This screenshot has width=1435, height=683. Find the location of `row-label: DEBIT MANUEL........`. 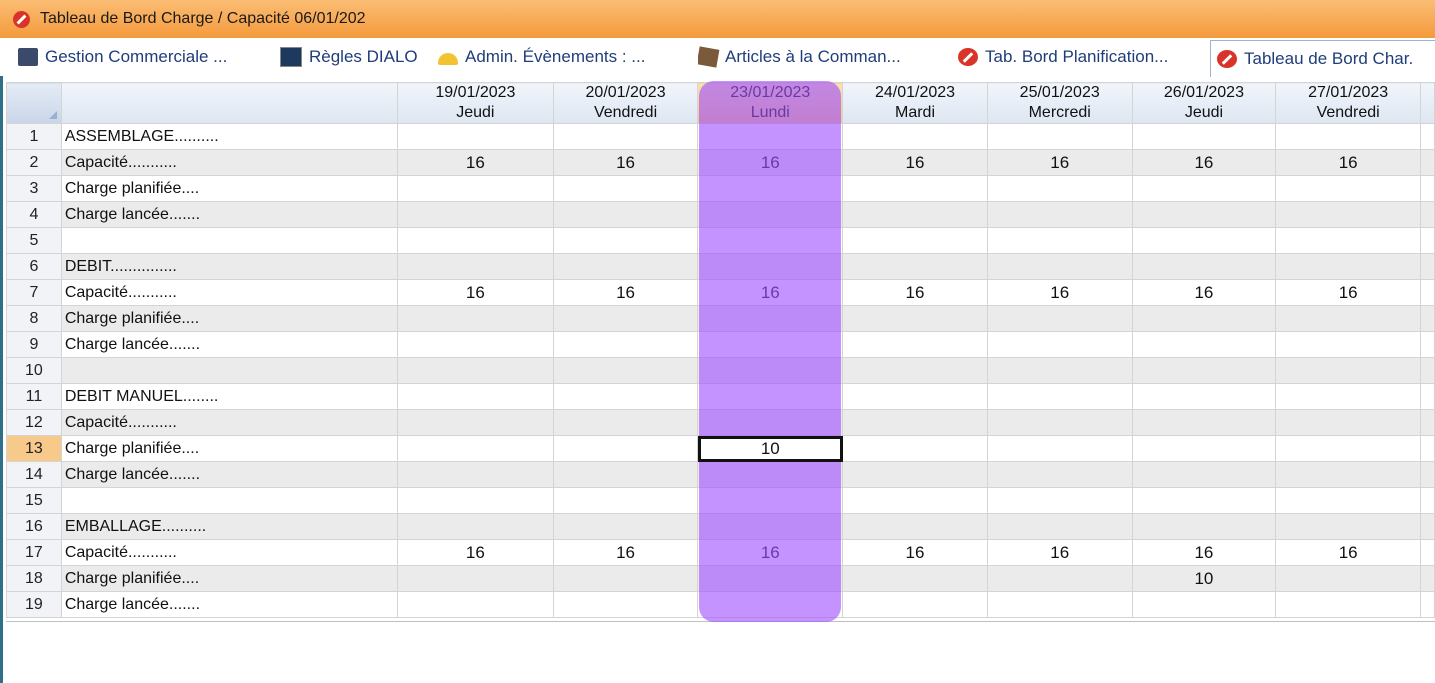

row-label: DEBIT MANUEL........ is located at coordinates (229, 396).